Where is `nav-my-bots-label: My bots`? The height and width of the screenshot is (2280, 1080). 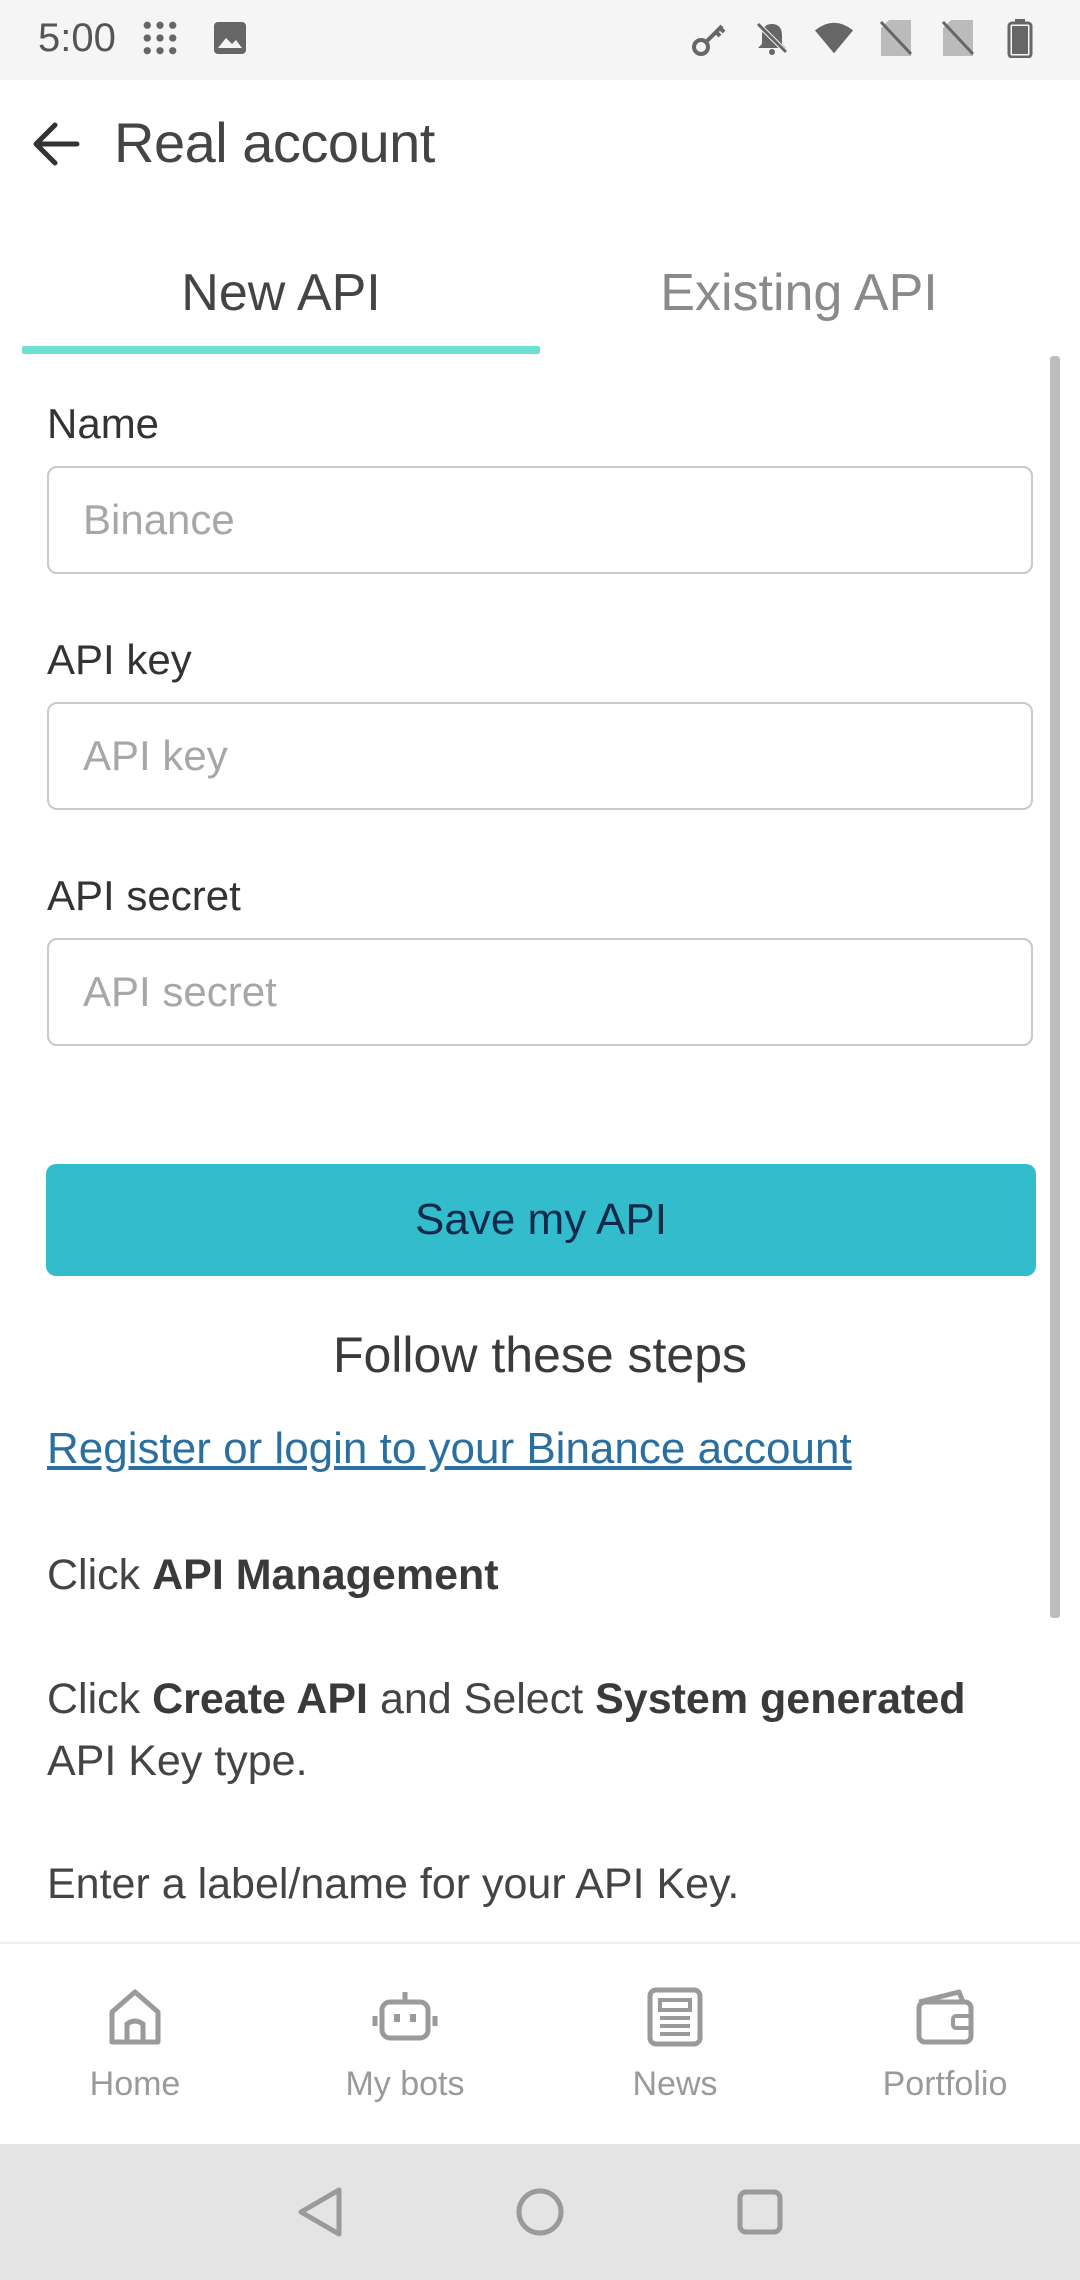 nav-my-bots-label: My bots is located at coordinates (405, 2084).